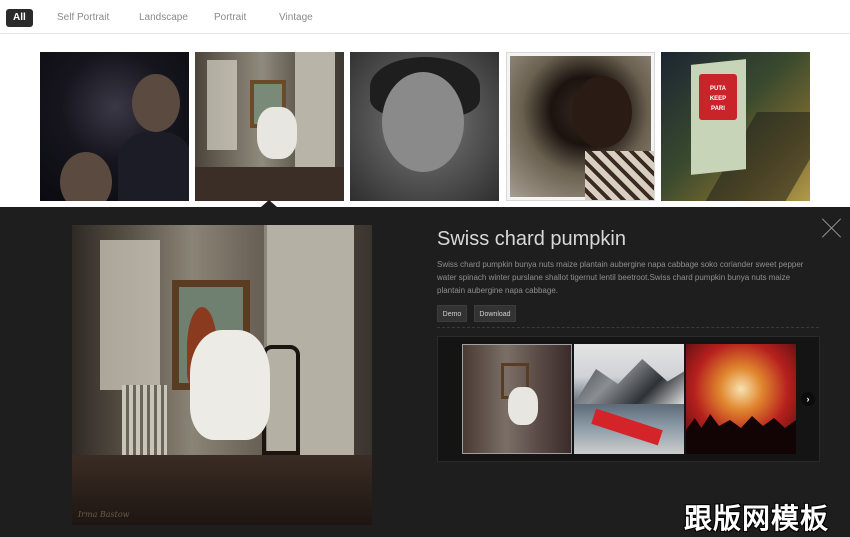 This screenshot has height=537, width=850. Describe the element at coordinates (163, 18) in the screenshot. I see `filter-landscape: Landscape` at that location.